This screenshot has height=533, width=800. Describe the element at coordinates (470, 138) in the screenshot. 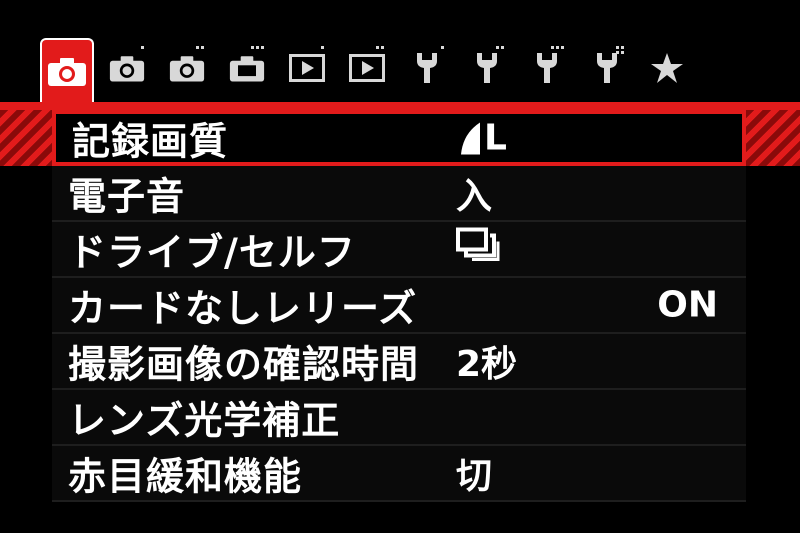

I see `image-quality-large-fine-icon` at that location.